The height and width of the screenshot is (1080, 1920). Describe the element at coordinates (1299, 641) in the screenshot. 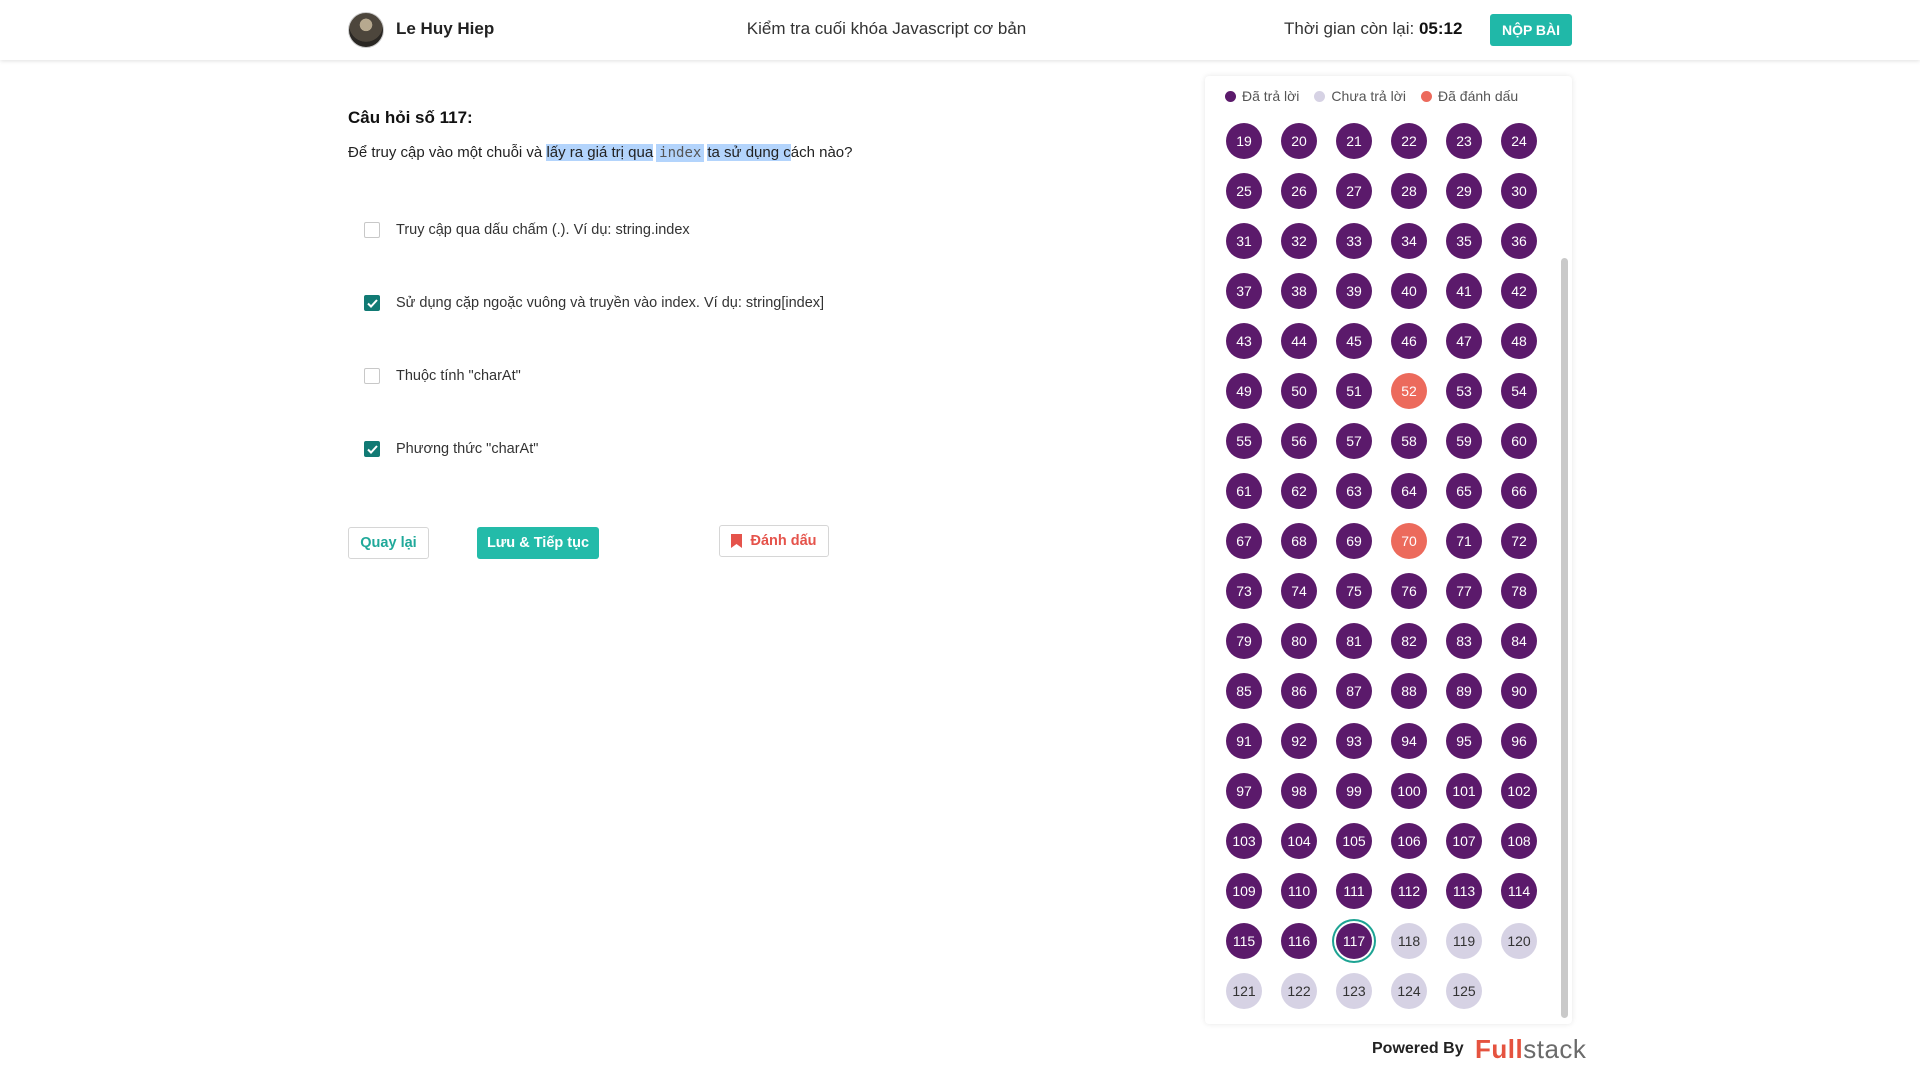

I see `question-number-button: 80` at that location.